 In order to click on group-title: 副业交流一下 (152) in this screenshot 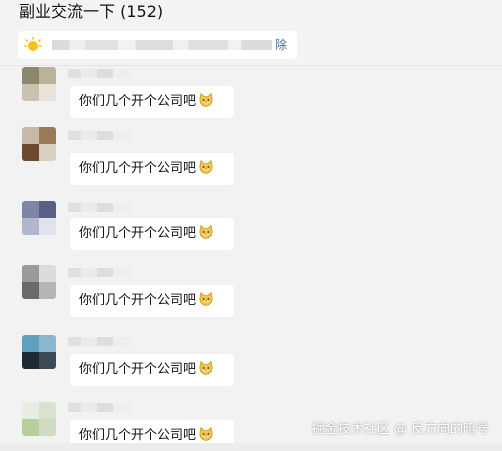, I will do `click(91, 11)`.